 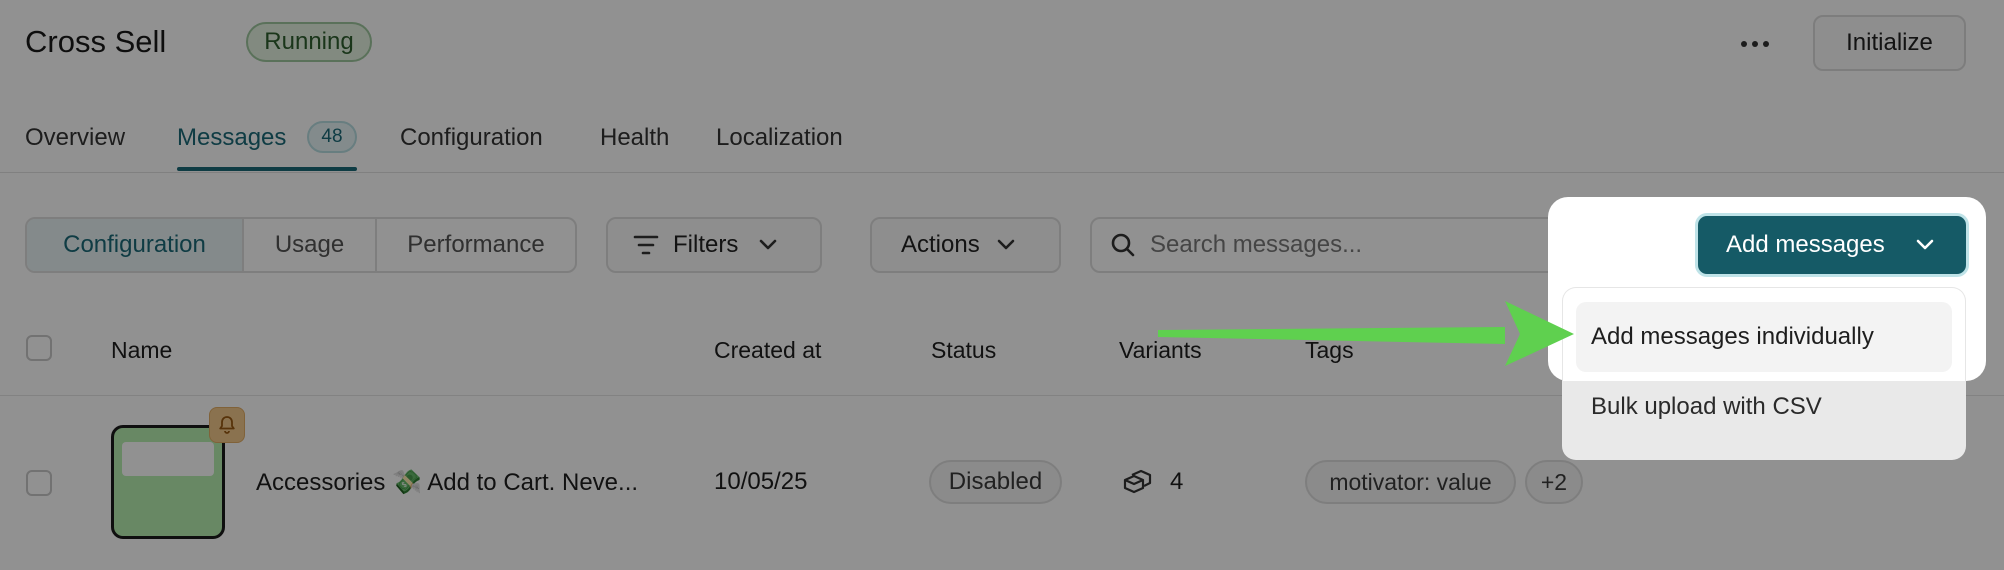 What do you see at coordinates (1805, 244) in the screenshot?
I see `add-messages-label: Add messages` at bounding box center [1805, 244].